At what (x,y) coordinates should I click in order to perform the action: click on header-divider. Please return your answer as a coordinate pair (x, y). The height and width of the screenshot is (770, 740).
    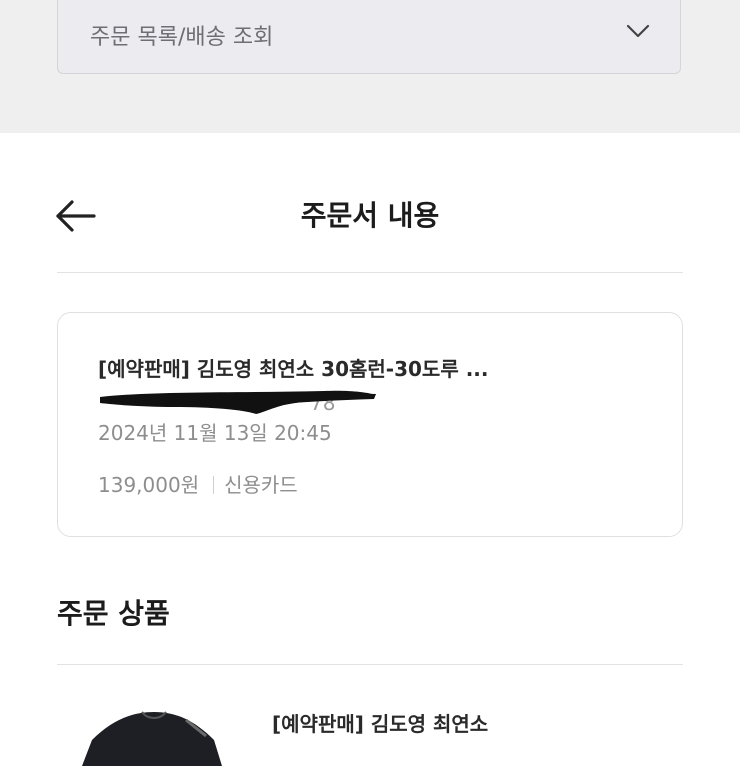
    Looking at the image, I should click on (370, 272).